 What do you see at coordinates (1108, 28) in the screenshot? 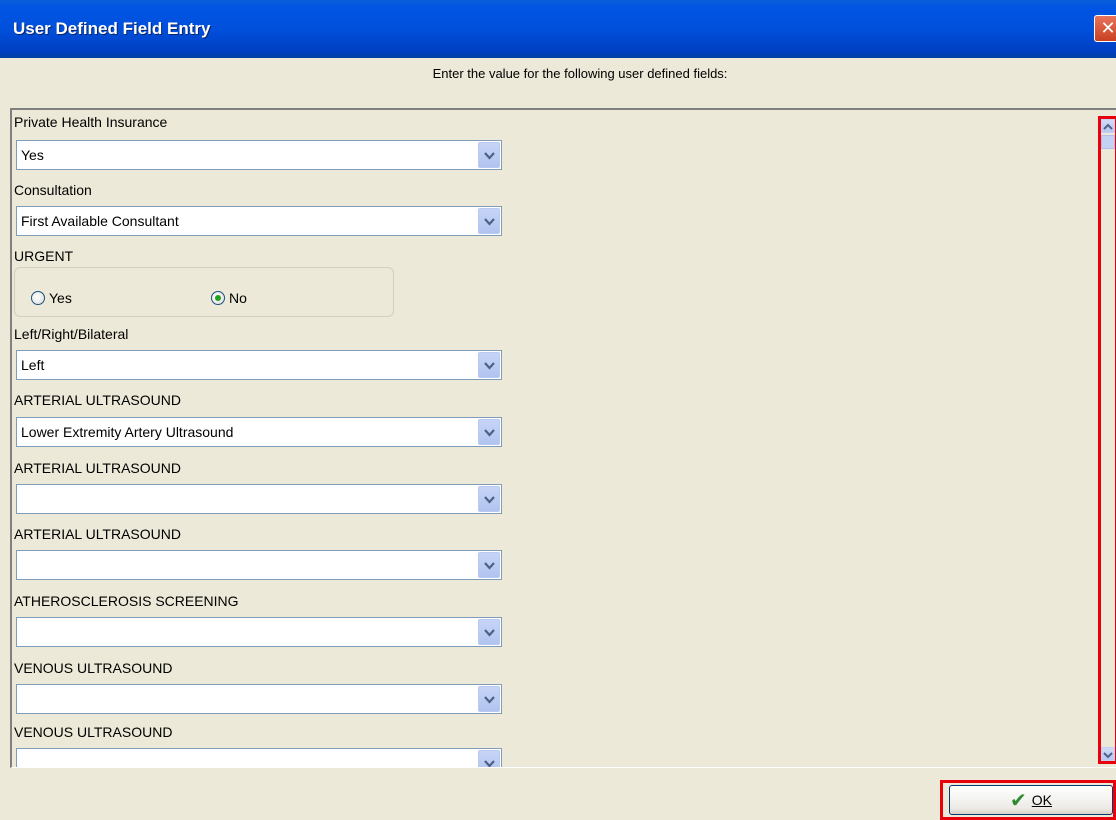
I see `close-icon: ✕` at bounding box center [1108, 28].